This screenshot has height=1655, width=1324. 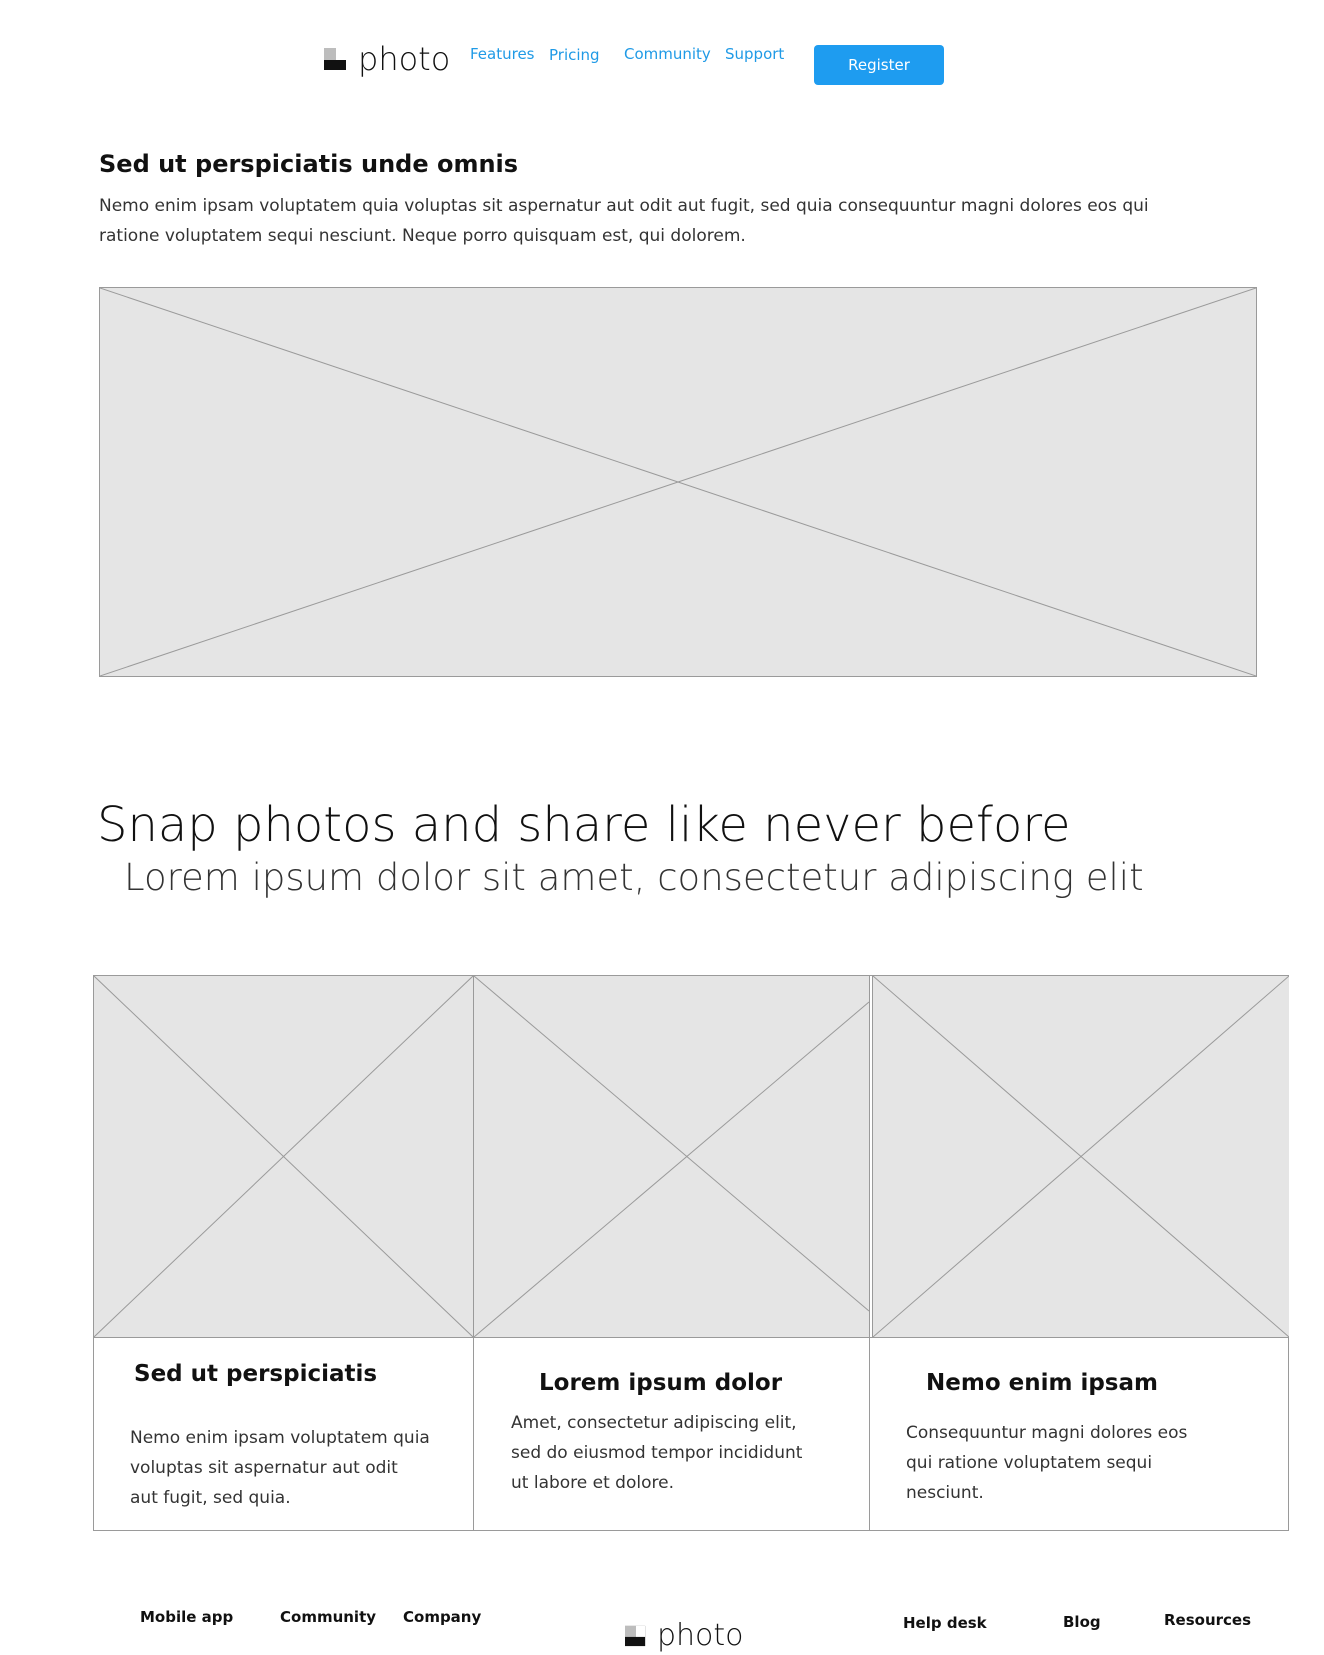 What do you see at coordinates (700, 1635) in the screenshot?
I see `footer-logo-text: photo` at bounding box center [700, 1635].